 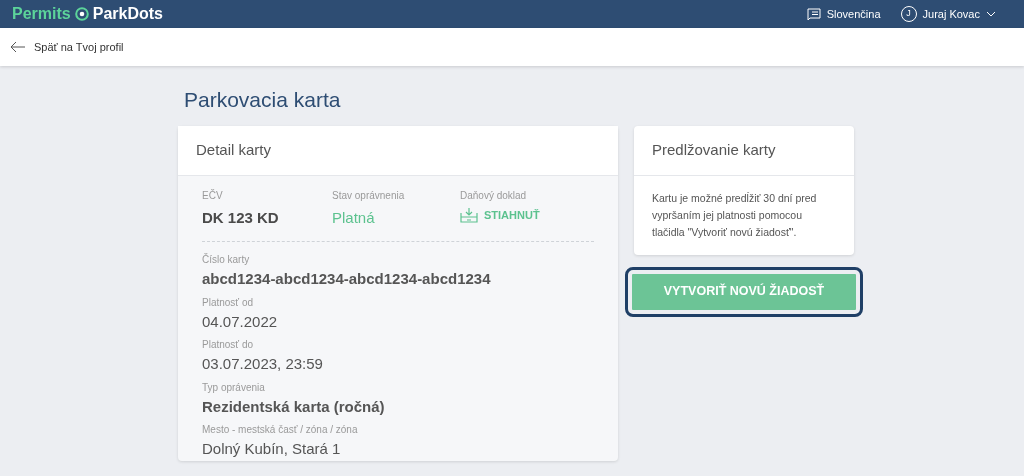 I want to click on chat-icon, so click(x=813, y=14).